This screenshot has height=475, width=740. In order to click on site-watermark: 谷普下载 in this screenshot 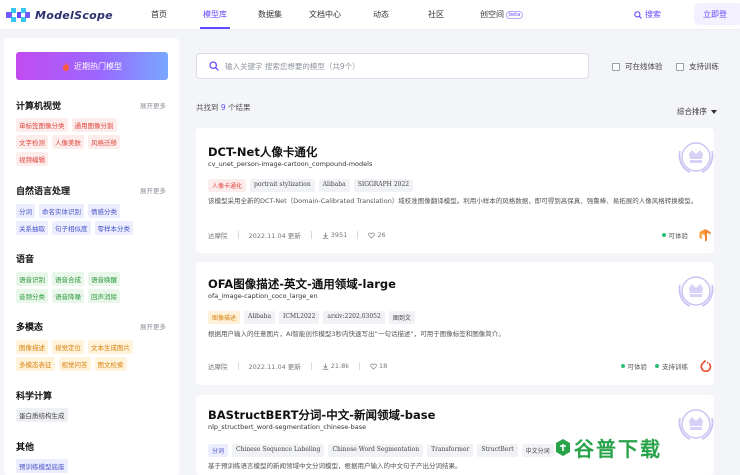, I will do `click(608, 447)`.